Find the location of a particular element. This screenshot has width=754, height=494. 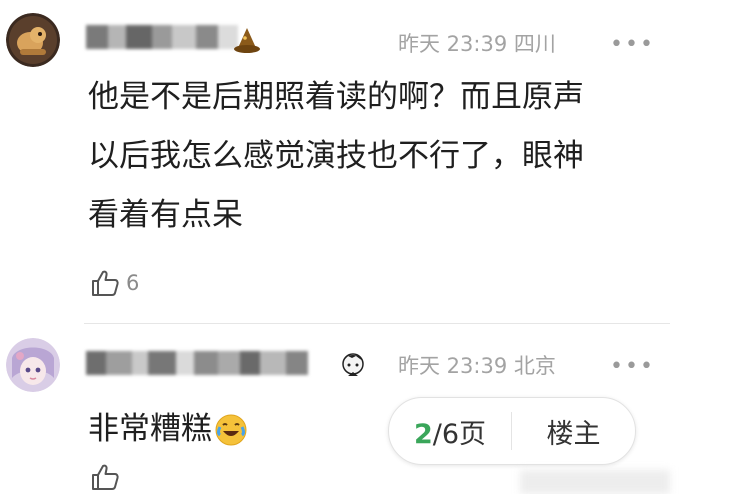

comment-location: 北京 is located at coordinates (534, 366).